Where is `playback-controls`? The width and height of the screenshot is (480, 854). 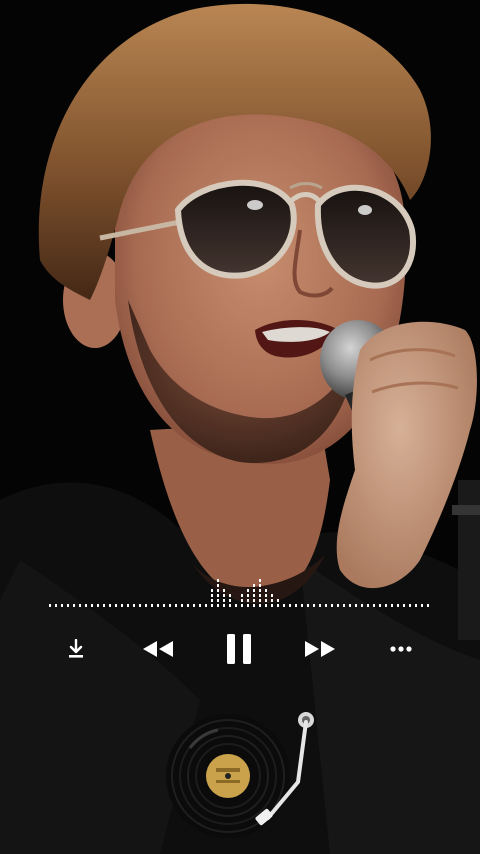
playback-controls is located at coordinates (240, 649).